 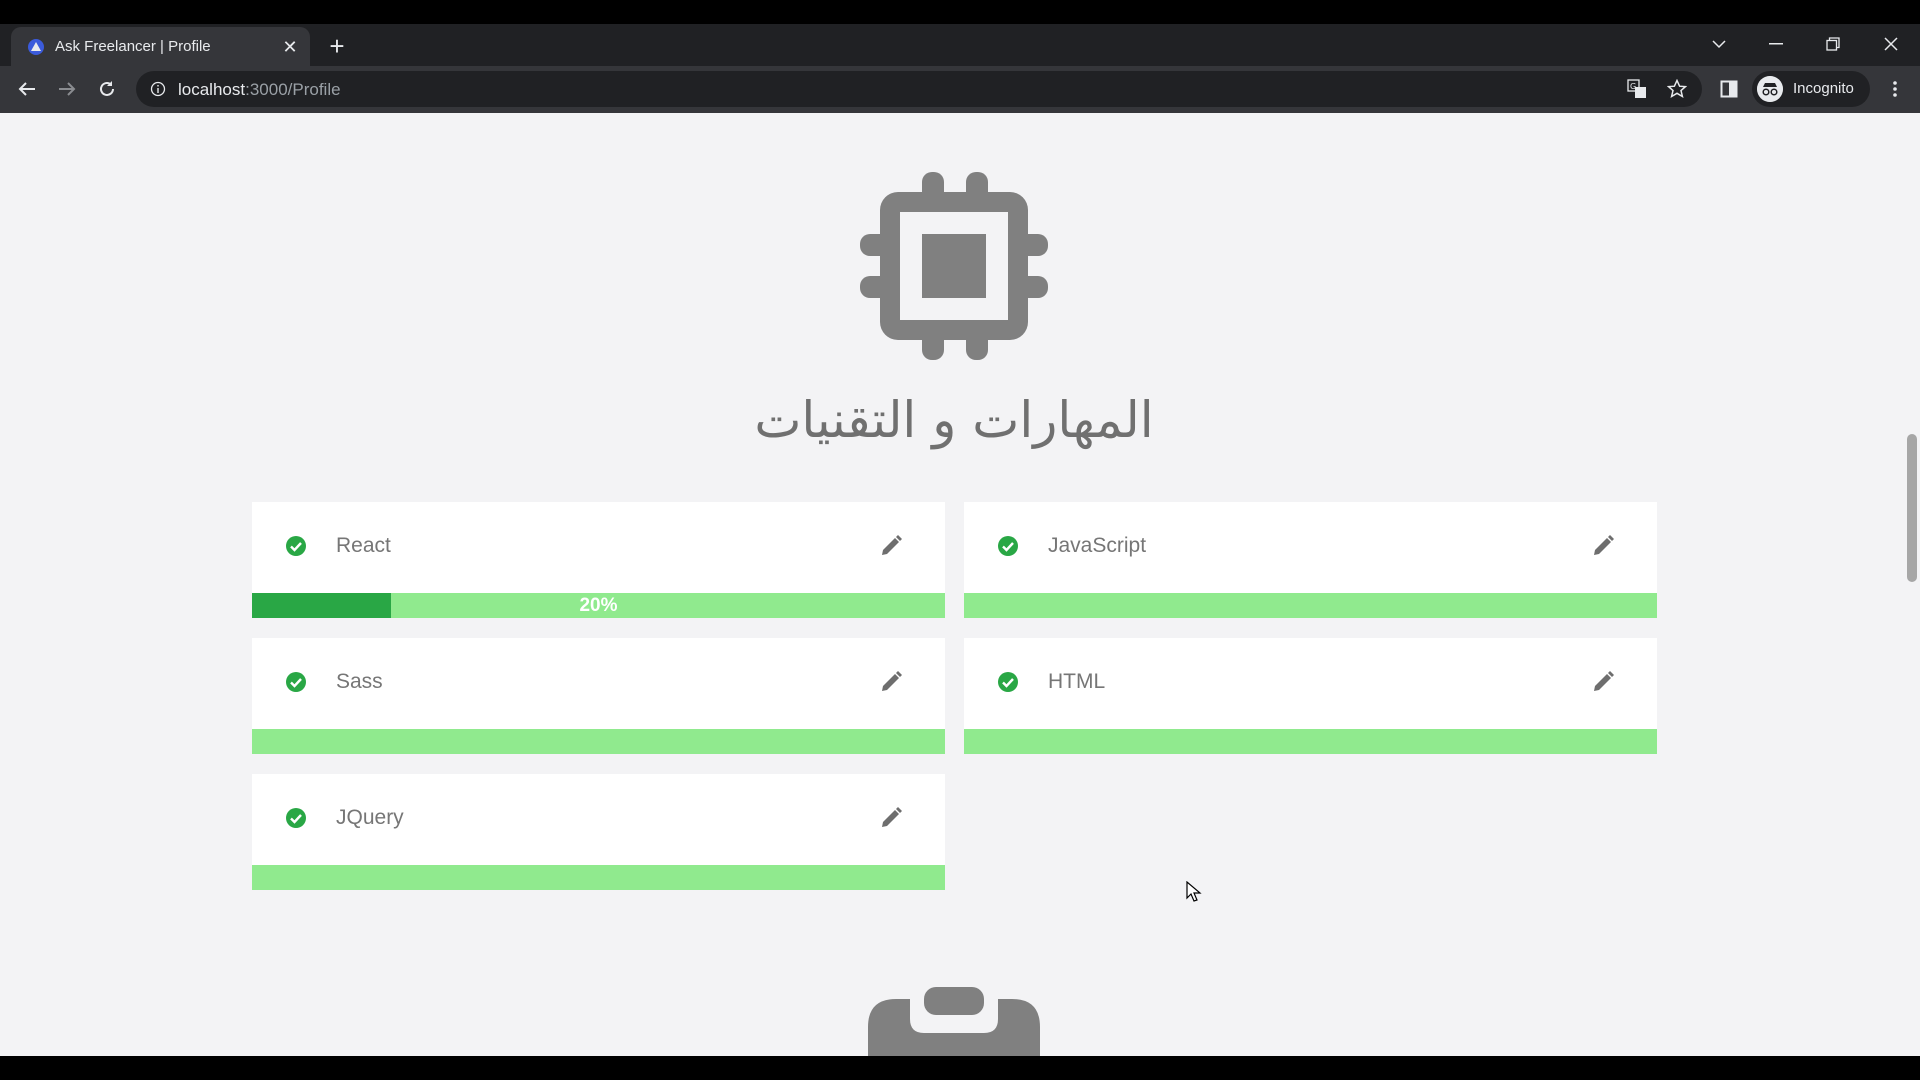 I want to click on close-icon, so click(x=1891, y=44).